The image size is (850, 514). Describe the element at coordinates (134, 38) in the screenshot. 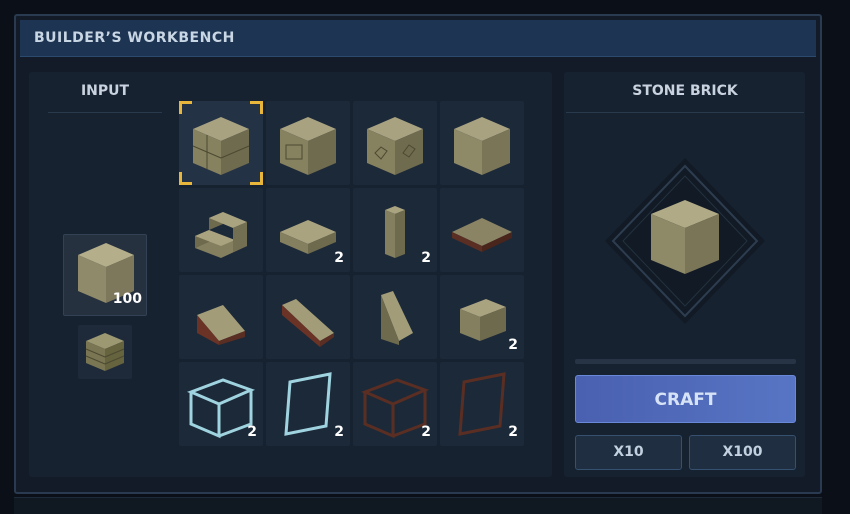

I see `window-title: BUILDER’S WORKBENCH` at that location.